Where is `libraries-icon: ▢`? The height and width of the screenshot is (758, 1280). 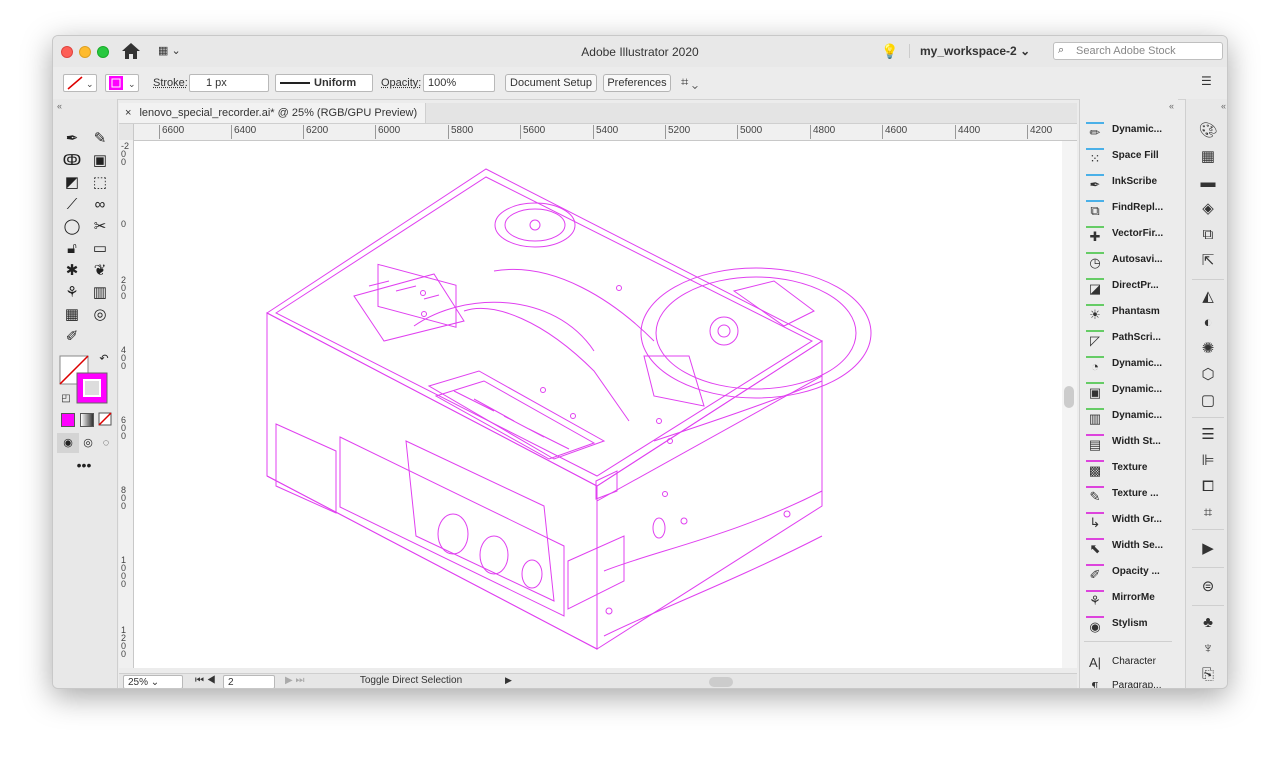 libraries-icon: ▢ is located at coordinates (1208, 401).